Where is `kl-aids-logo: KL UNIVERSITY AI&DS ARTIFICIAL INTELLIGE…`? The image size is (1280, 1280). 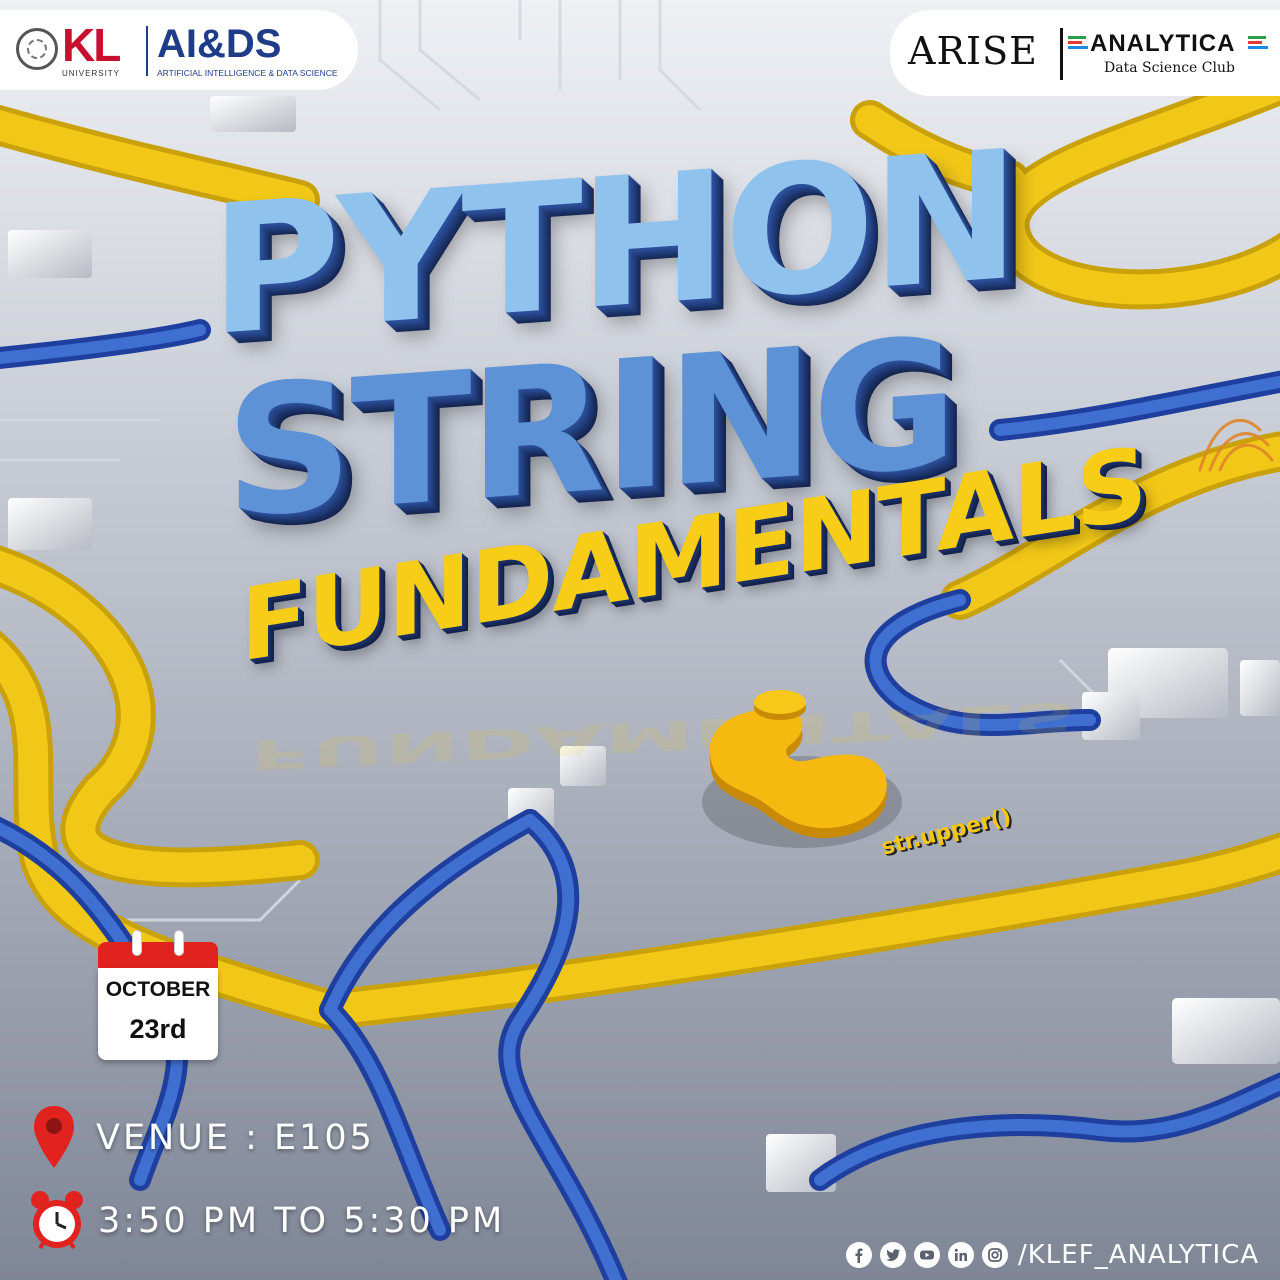 kl-aids-logo: KL UNIVERSITY AI&DS ARTIFICIAL INTELLIGE… is located at coordinates (179, 50).